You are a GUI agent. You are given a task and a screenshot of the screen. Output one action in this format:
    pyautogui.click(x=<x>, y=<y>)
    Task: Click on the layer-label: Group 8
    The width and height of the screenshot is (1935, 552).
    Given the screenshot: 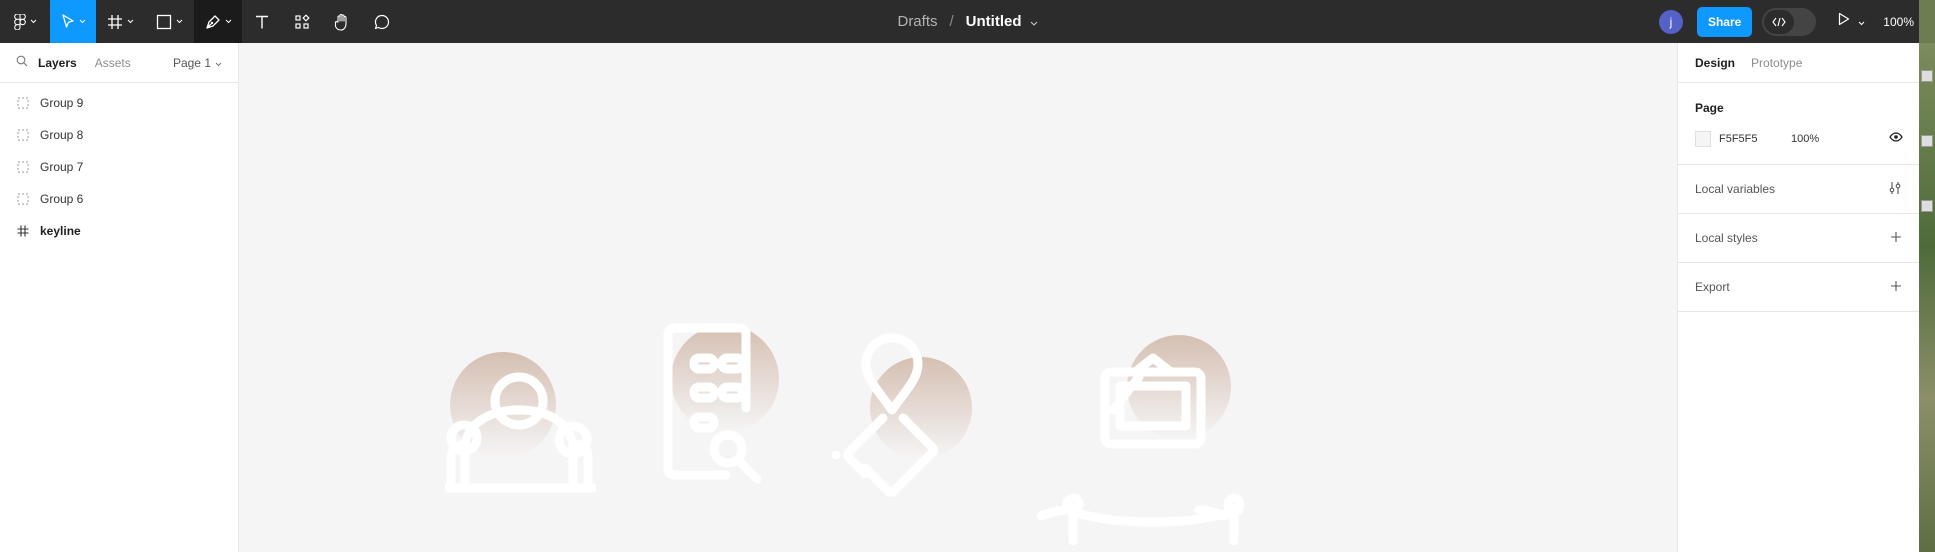 What is the action you would take?
    pyautogui.click(x=62, y=135)
    